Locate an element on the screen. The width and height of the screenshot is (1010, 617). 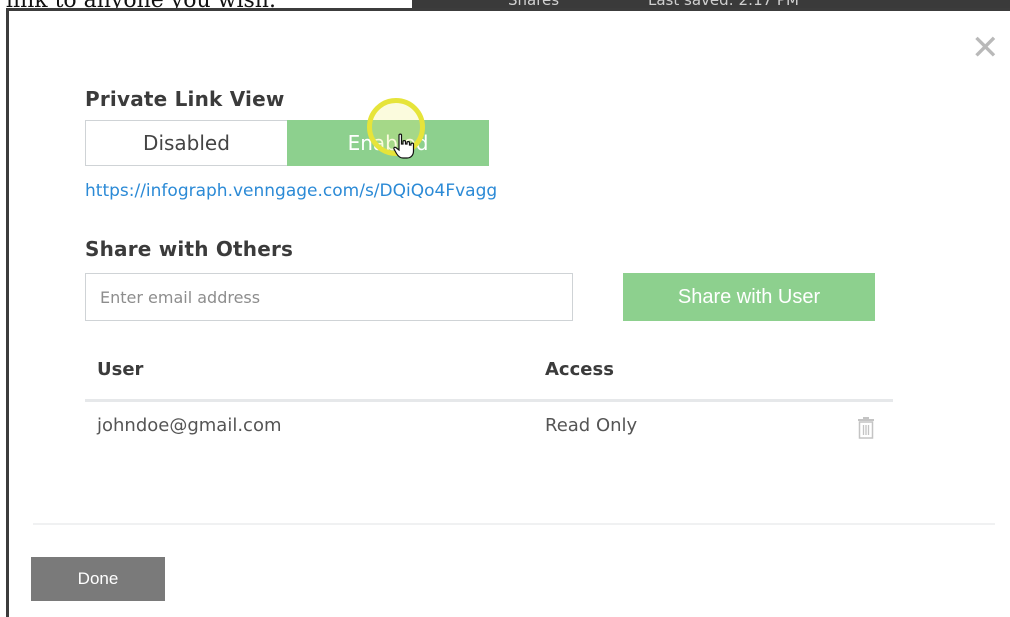
private-link-toggle: Disabled Enabled is located at coordinates (287, 143).